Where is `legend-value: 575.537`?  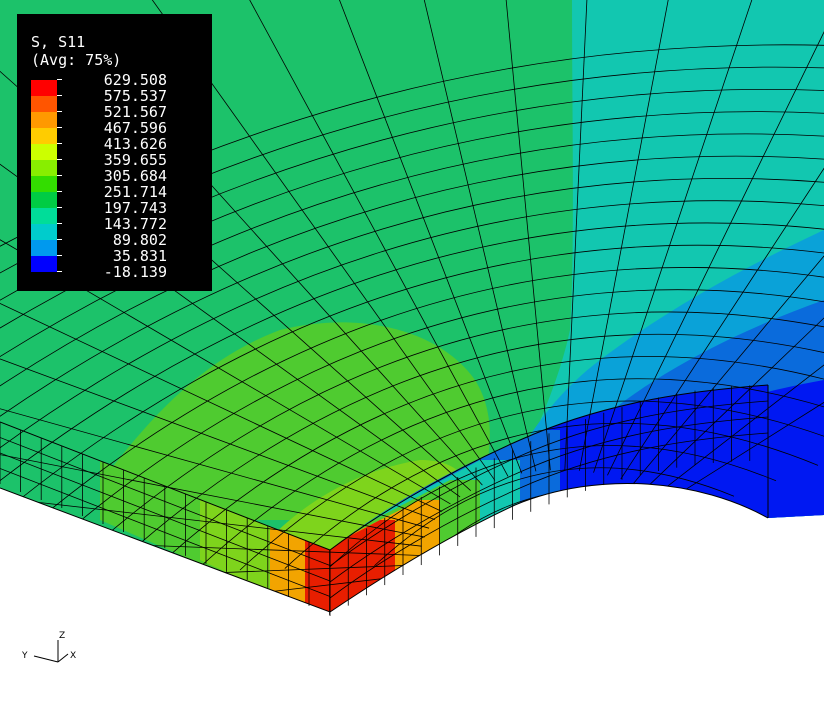 legend-value: 575.537 is located at coordinates (135, 96).